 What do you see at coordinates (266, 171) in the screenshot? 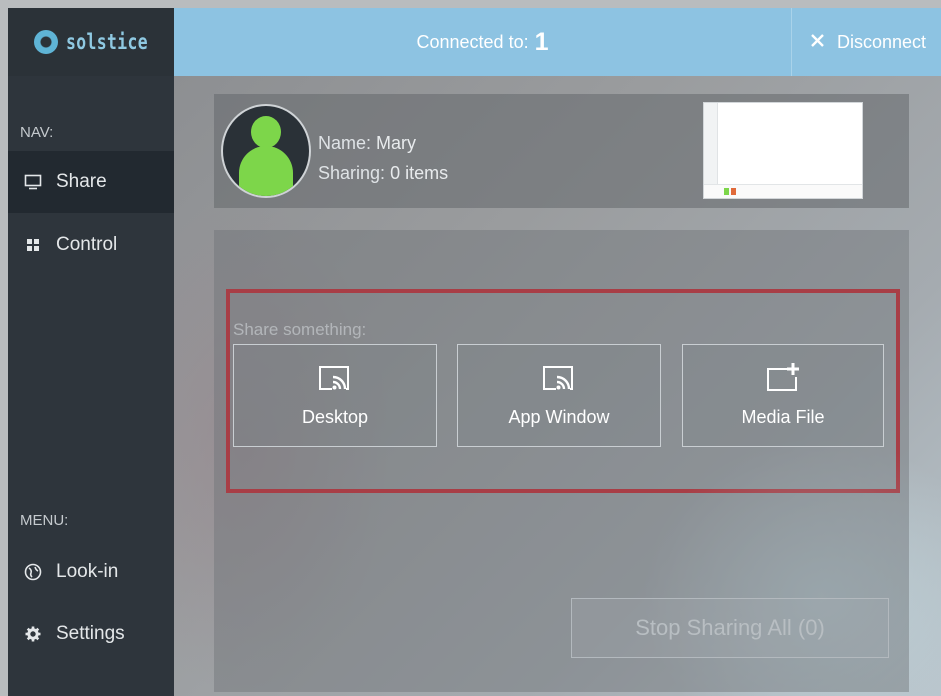
I see `avatar-body` at bounding box center [266, 171].